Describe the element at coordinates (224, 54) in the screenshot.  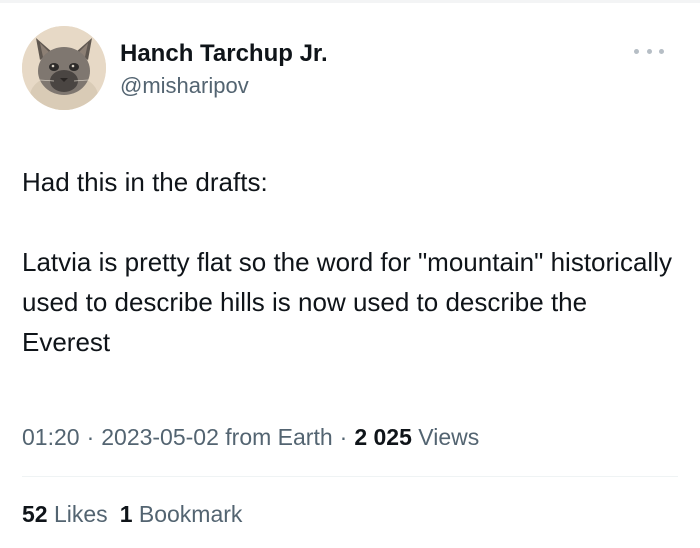
I see `display-name: Hanch Tarchup Jr.` at that location.